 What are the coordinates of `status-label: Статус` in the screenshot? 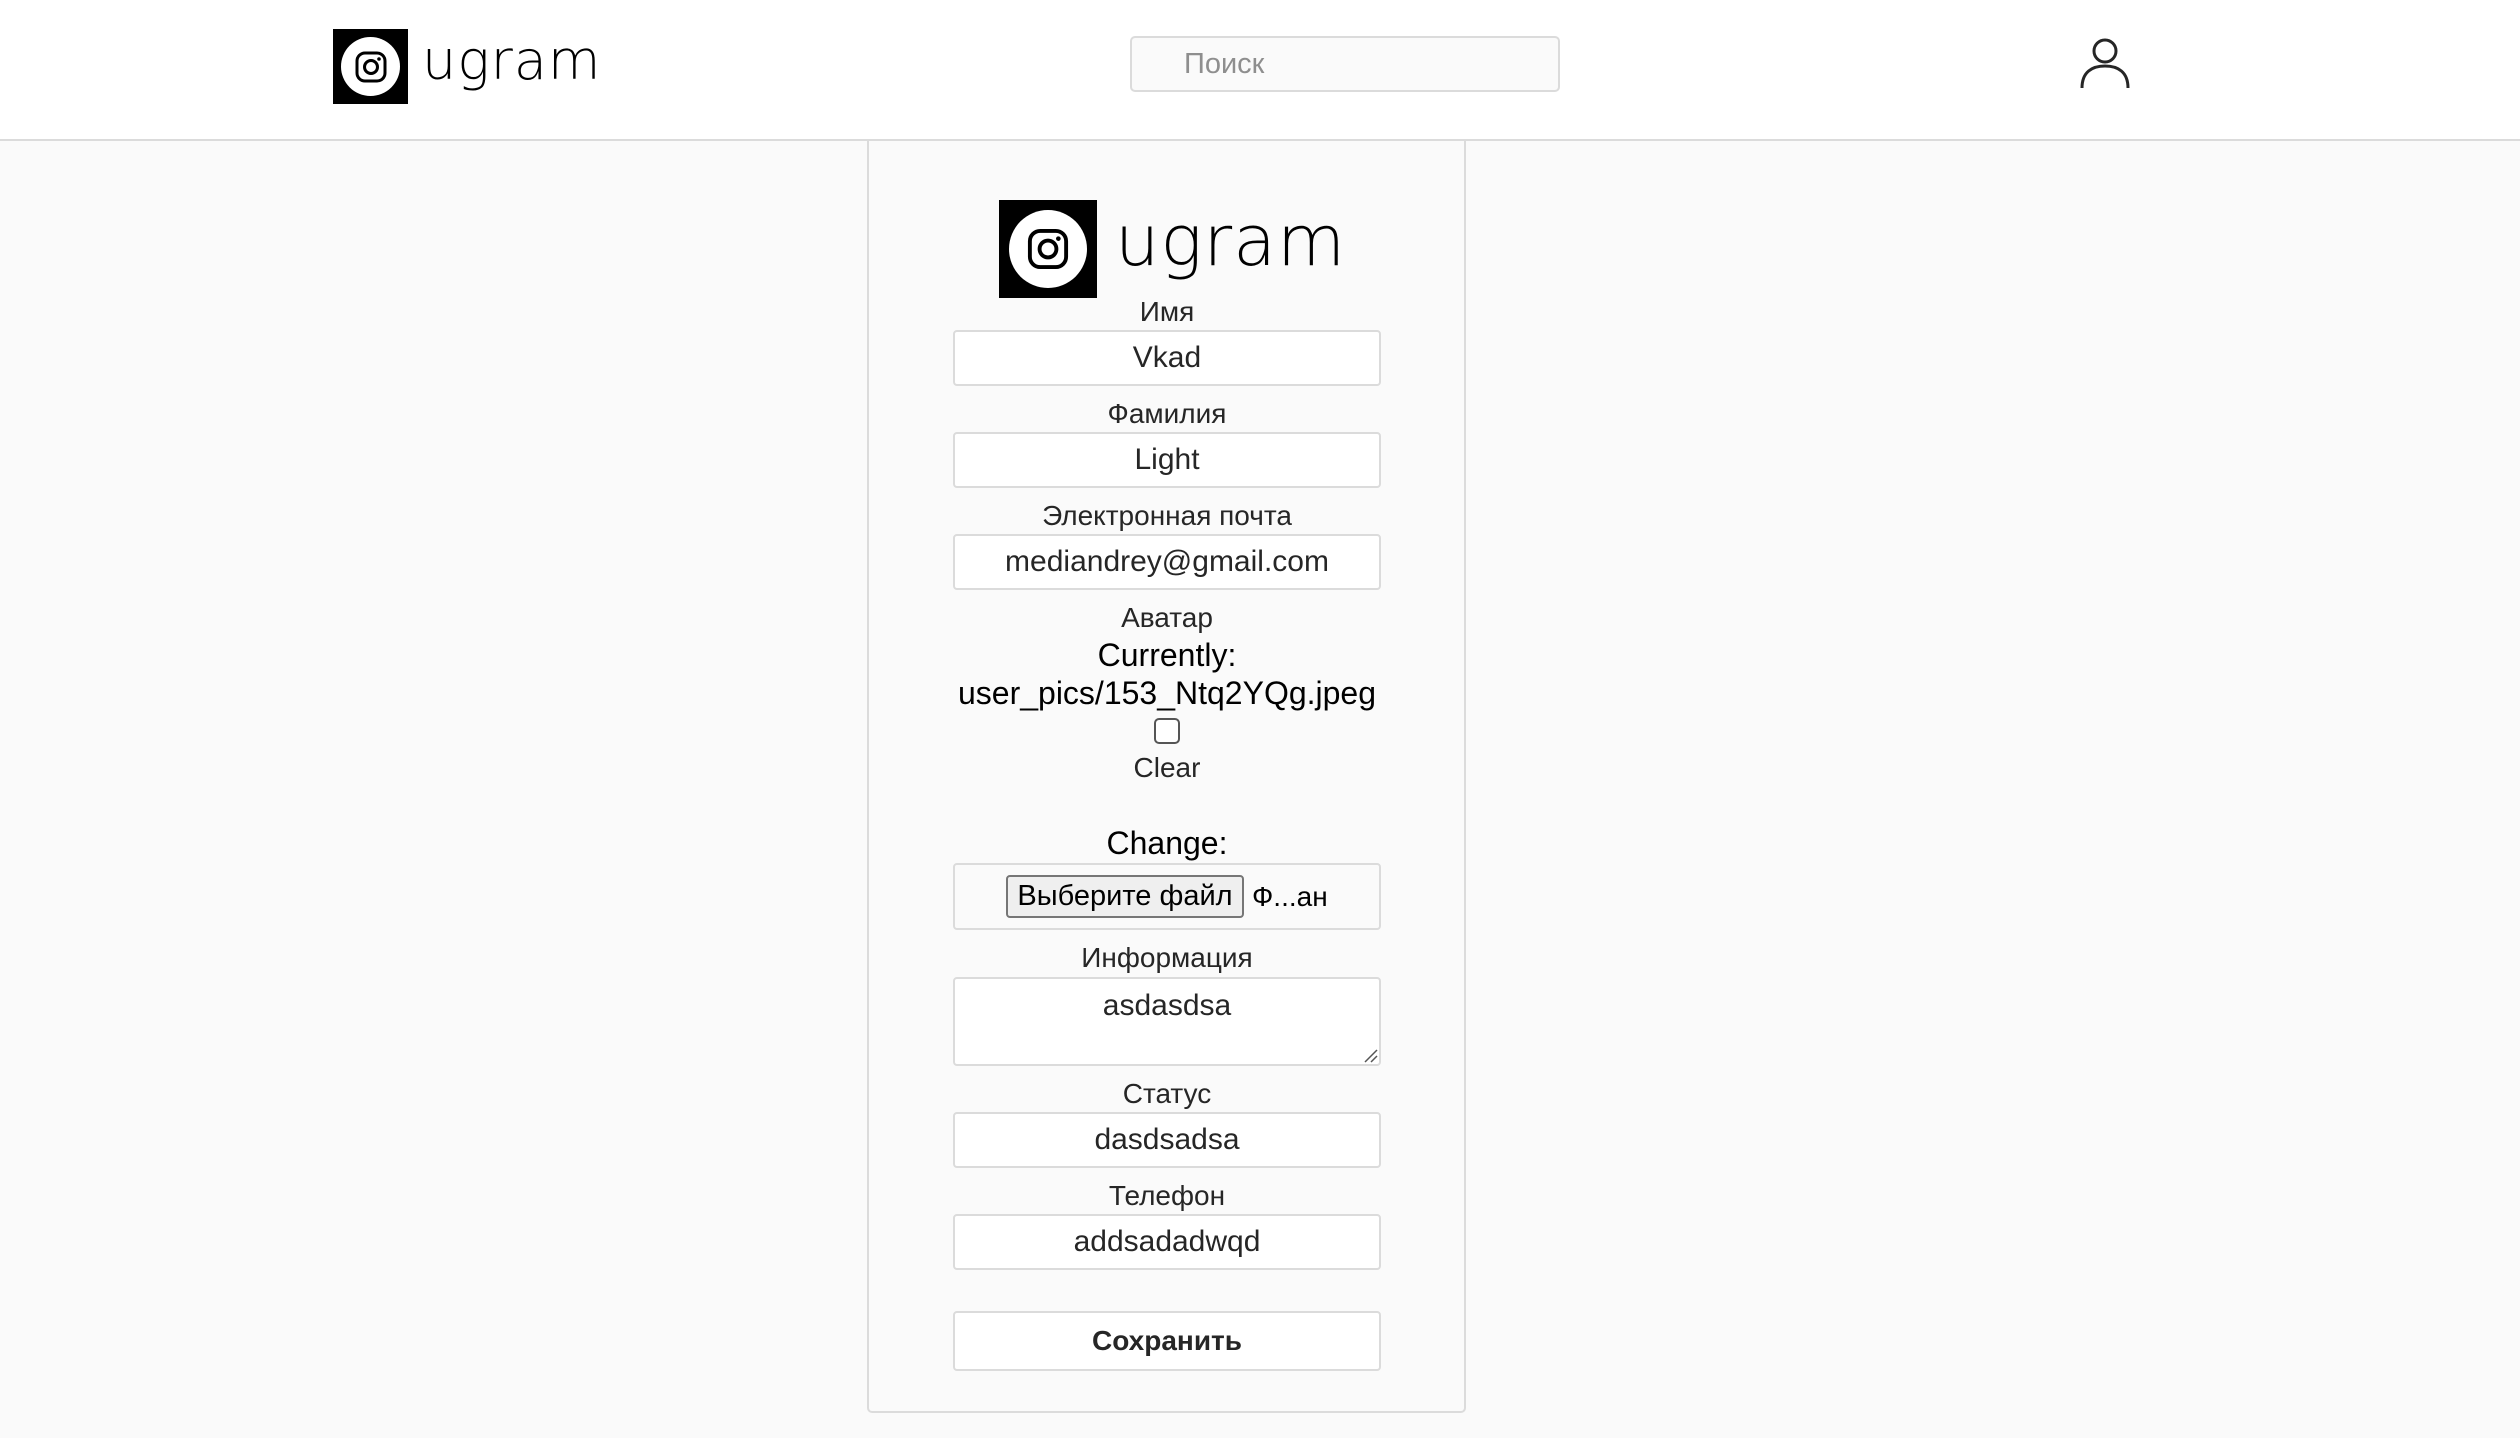 It's located at (1167, 1093).